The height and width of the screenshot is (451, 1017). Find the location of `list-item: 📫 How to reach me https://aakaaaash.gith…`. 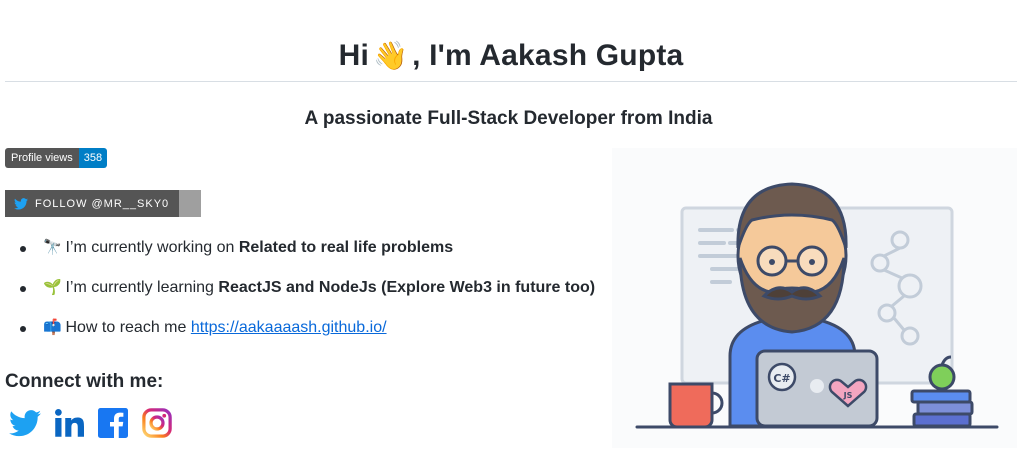

list-item: 📫 How to reach me https://aakaaaash.gith… is located at coordinates (307, 328).